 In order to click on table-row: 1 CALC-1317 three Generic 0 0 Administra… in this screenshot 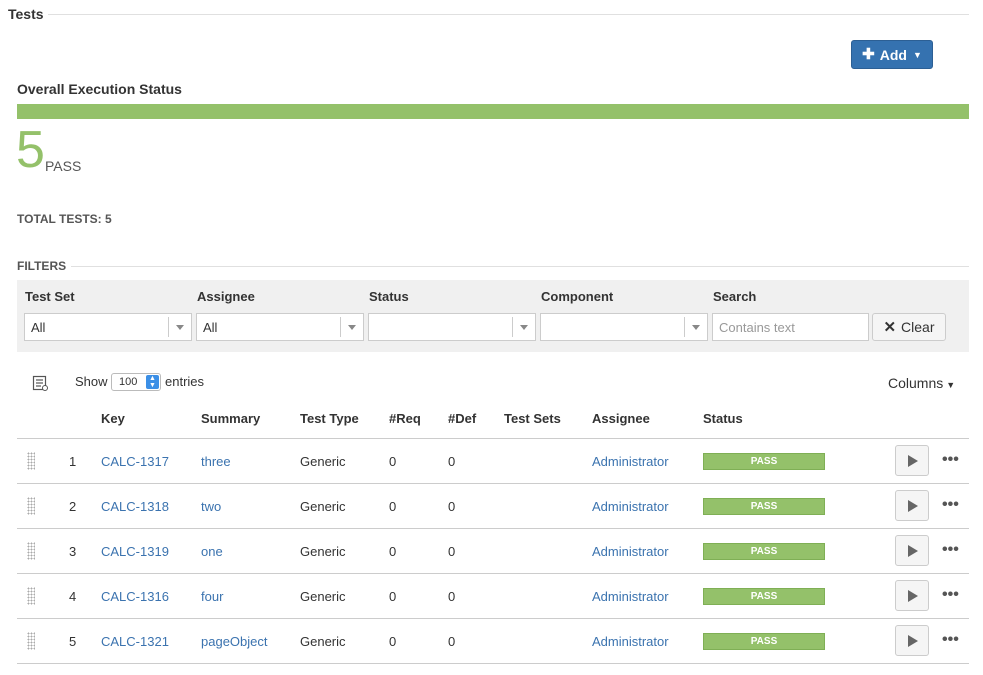, I will do `click(493, 461)`.